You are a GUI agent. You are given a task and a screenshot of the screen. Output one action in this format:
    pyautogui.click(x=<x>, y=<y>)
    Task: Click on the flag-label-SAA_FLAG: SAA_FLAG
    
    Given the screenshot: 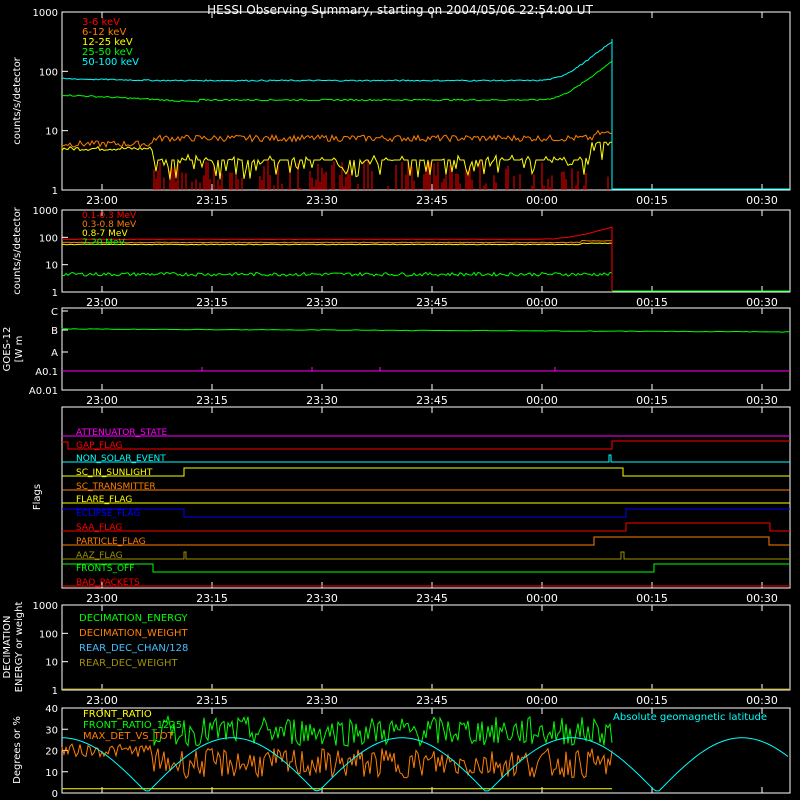 What is the action you would take?
    pyautogui.click(x=99, y=528)
    